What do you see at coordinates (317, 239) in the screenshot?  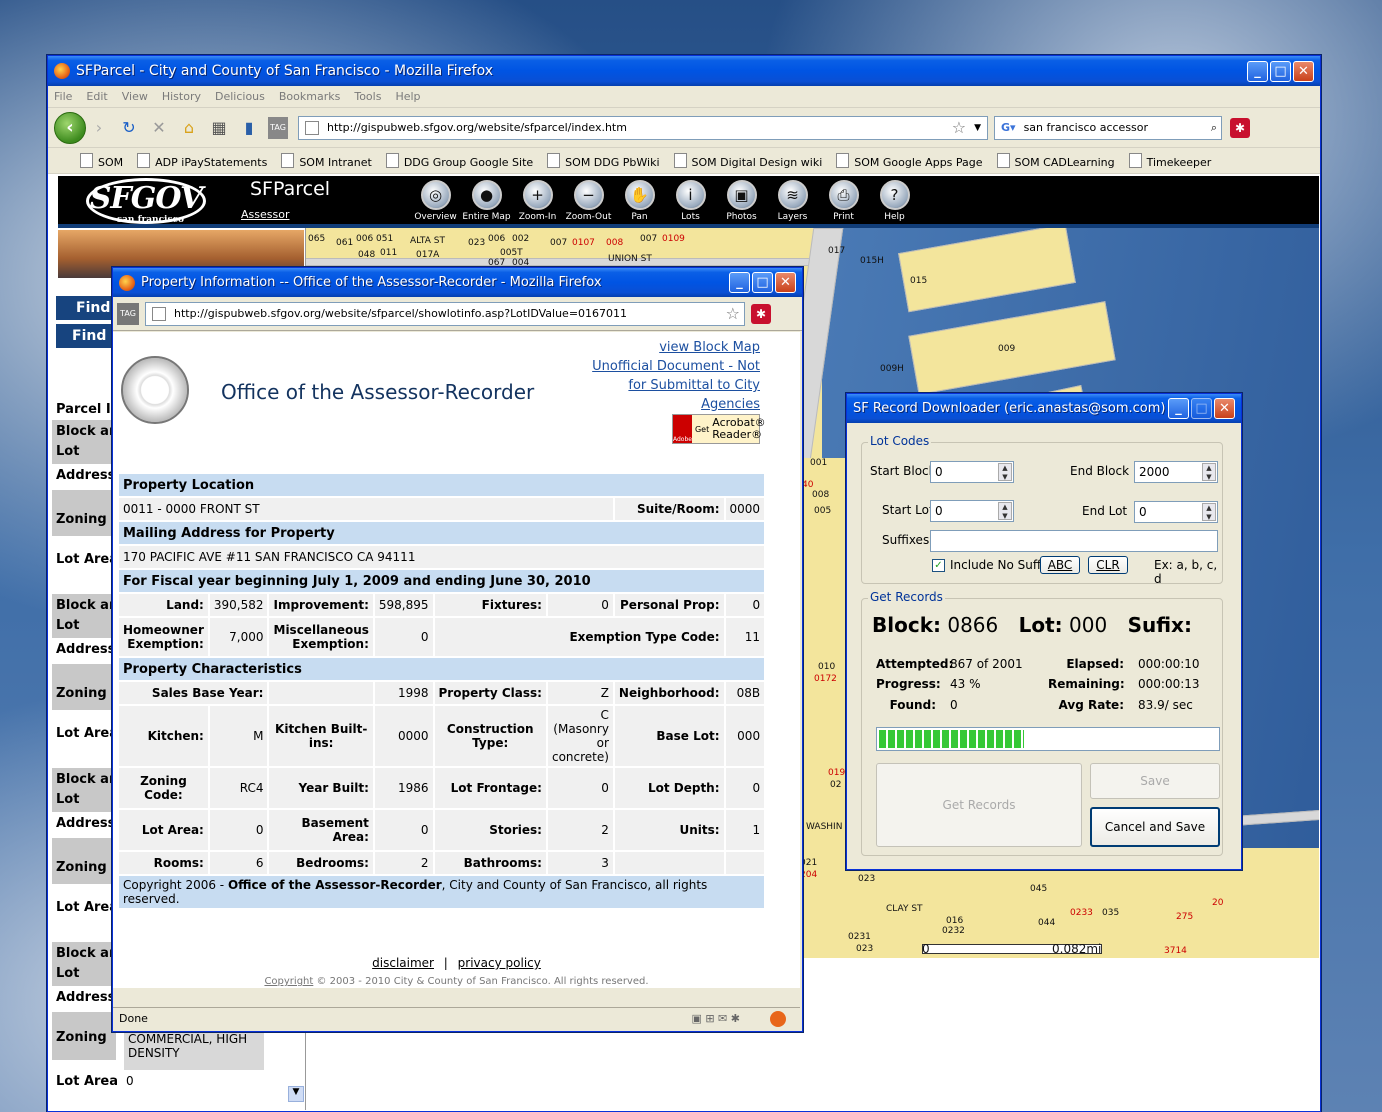 I see `map-label: 065` at bounding box center [317, 239].